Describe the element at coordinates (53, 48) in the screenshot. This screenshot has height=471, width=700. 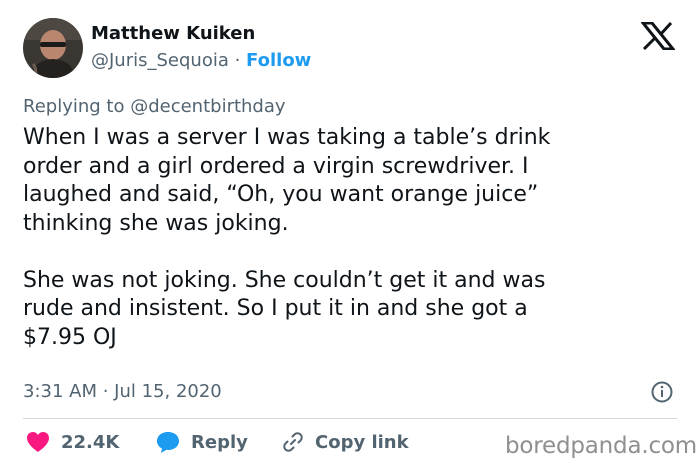
I see `avatar` at that location.